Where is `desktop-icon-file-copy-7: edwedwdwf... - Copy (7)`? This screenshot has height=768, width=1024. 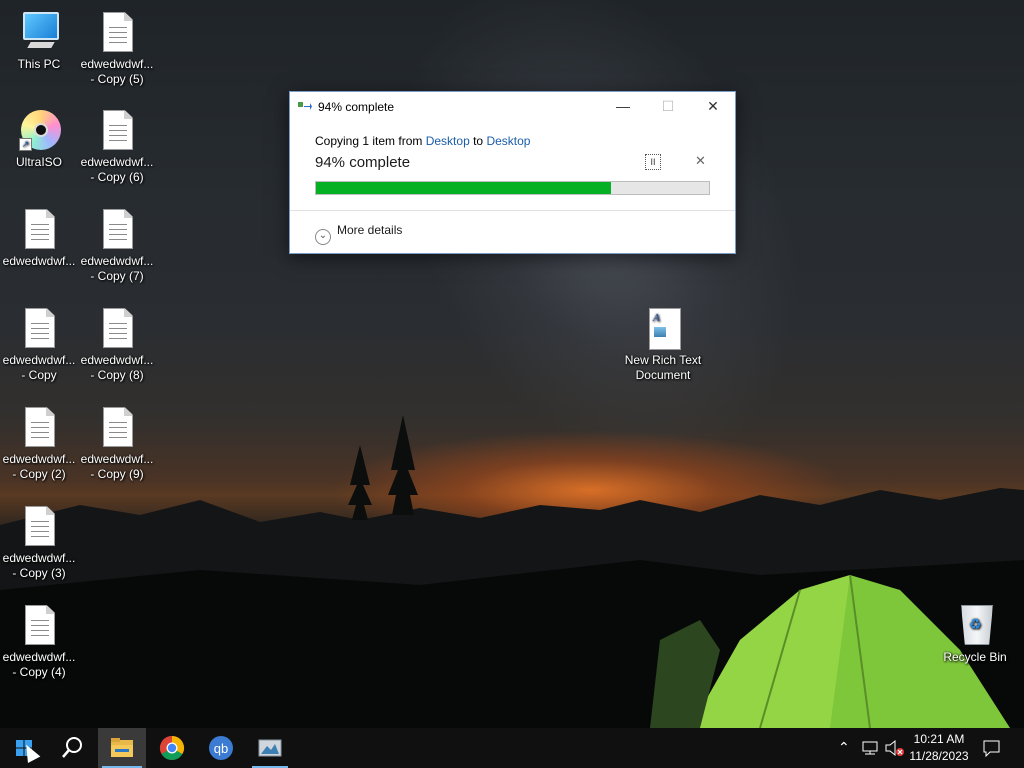 desktop-icon-file-copy-7: edwedwdwf... - Copy (7) is located at coordinates (117, 245).